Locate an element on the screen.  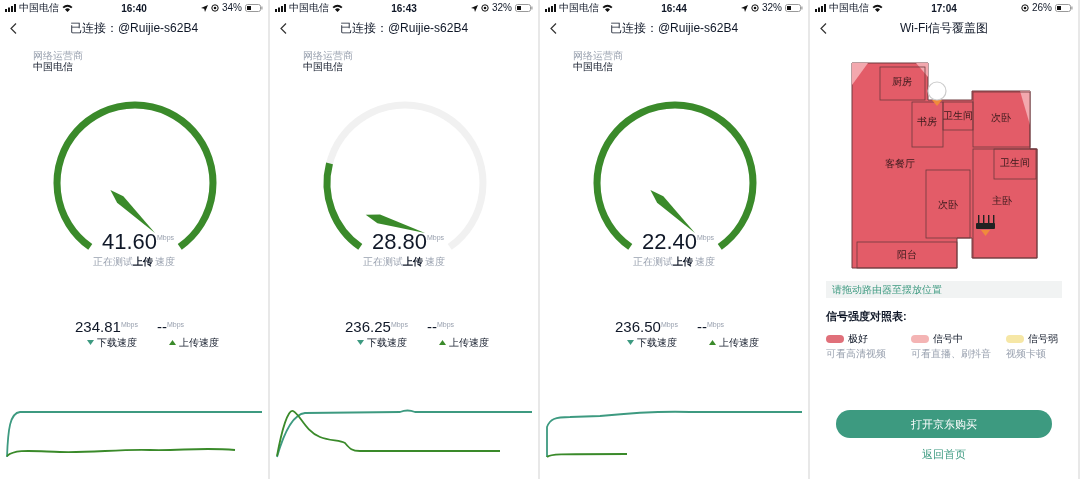
stat-value: 236.50 is located at coordinates (638, 327).